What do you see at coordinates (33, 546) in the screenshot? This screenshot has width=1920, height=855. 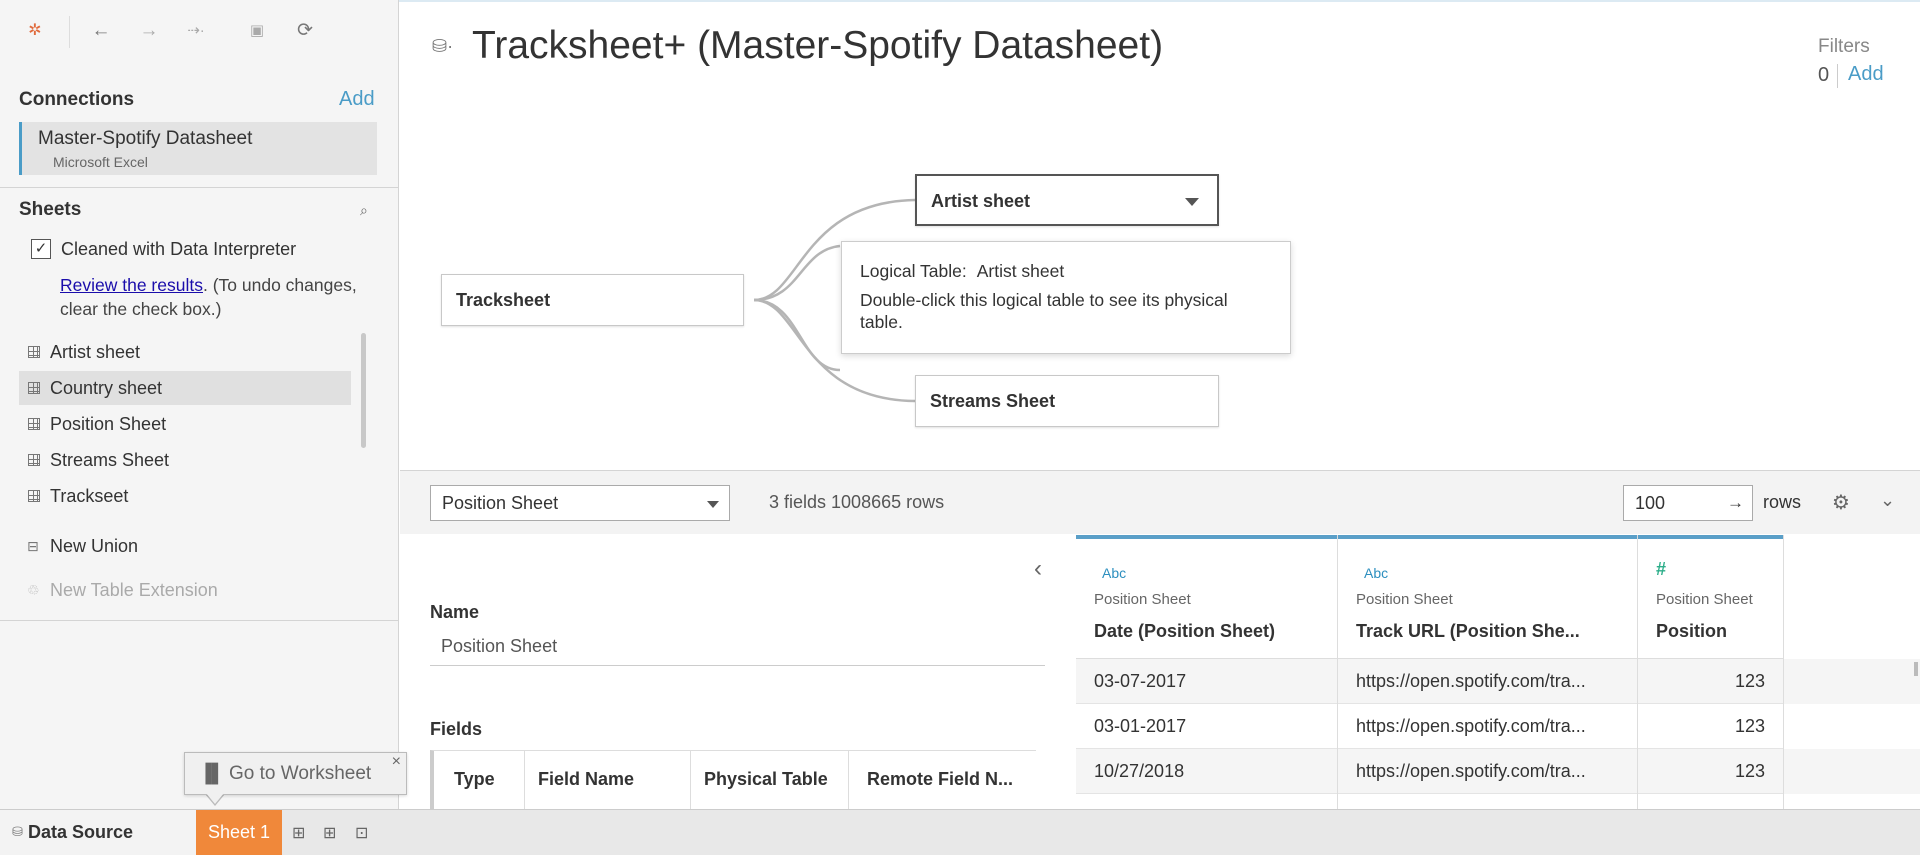 I see `union-icon: ⊟` at bounding box center [33, 546].